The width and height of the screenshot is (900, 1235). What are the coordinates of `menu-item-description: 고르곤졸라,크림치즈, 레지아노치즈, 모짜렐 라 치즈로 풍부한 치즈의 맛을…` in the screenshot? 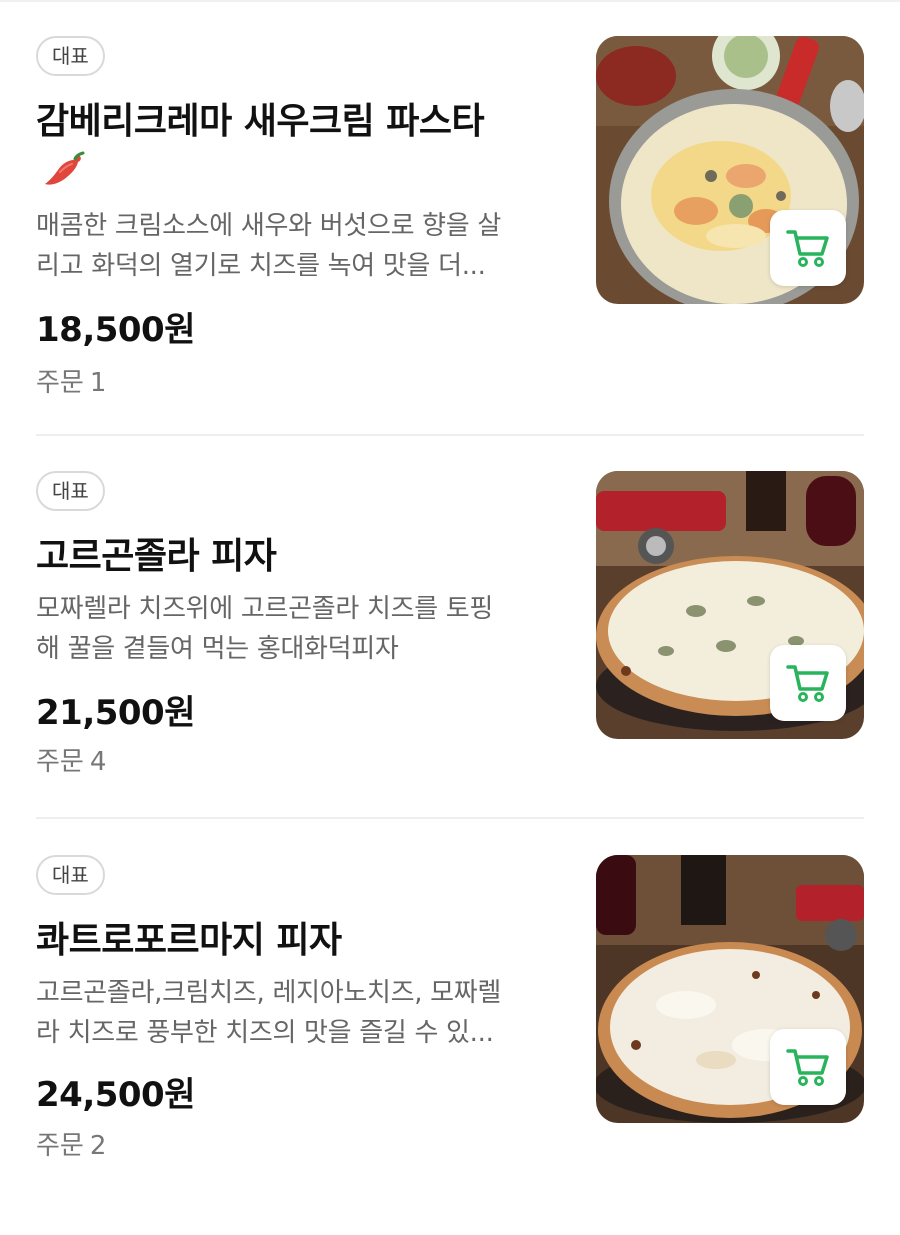 It's located at (268, 1013).